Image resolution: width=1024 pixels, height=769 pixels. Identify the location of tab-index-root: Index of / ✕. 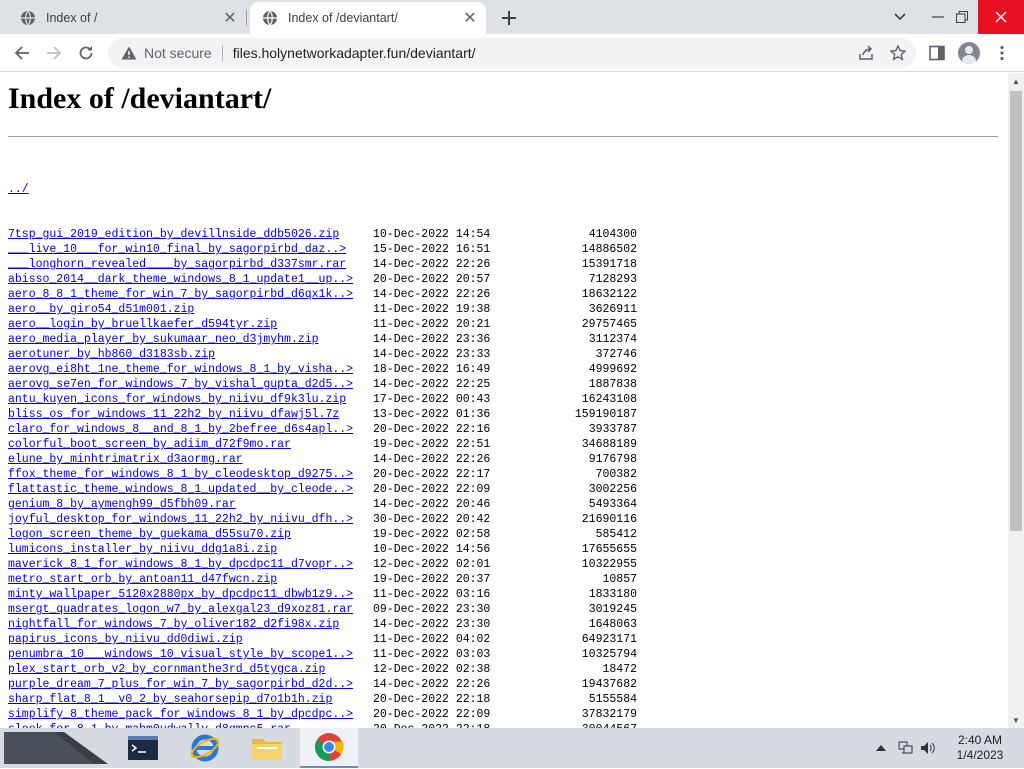
(127, 18).